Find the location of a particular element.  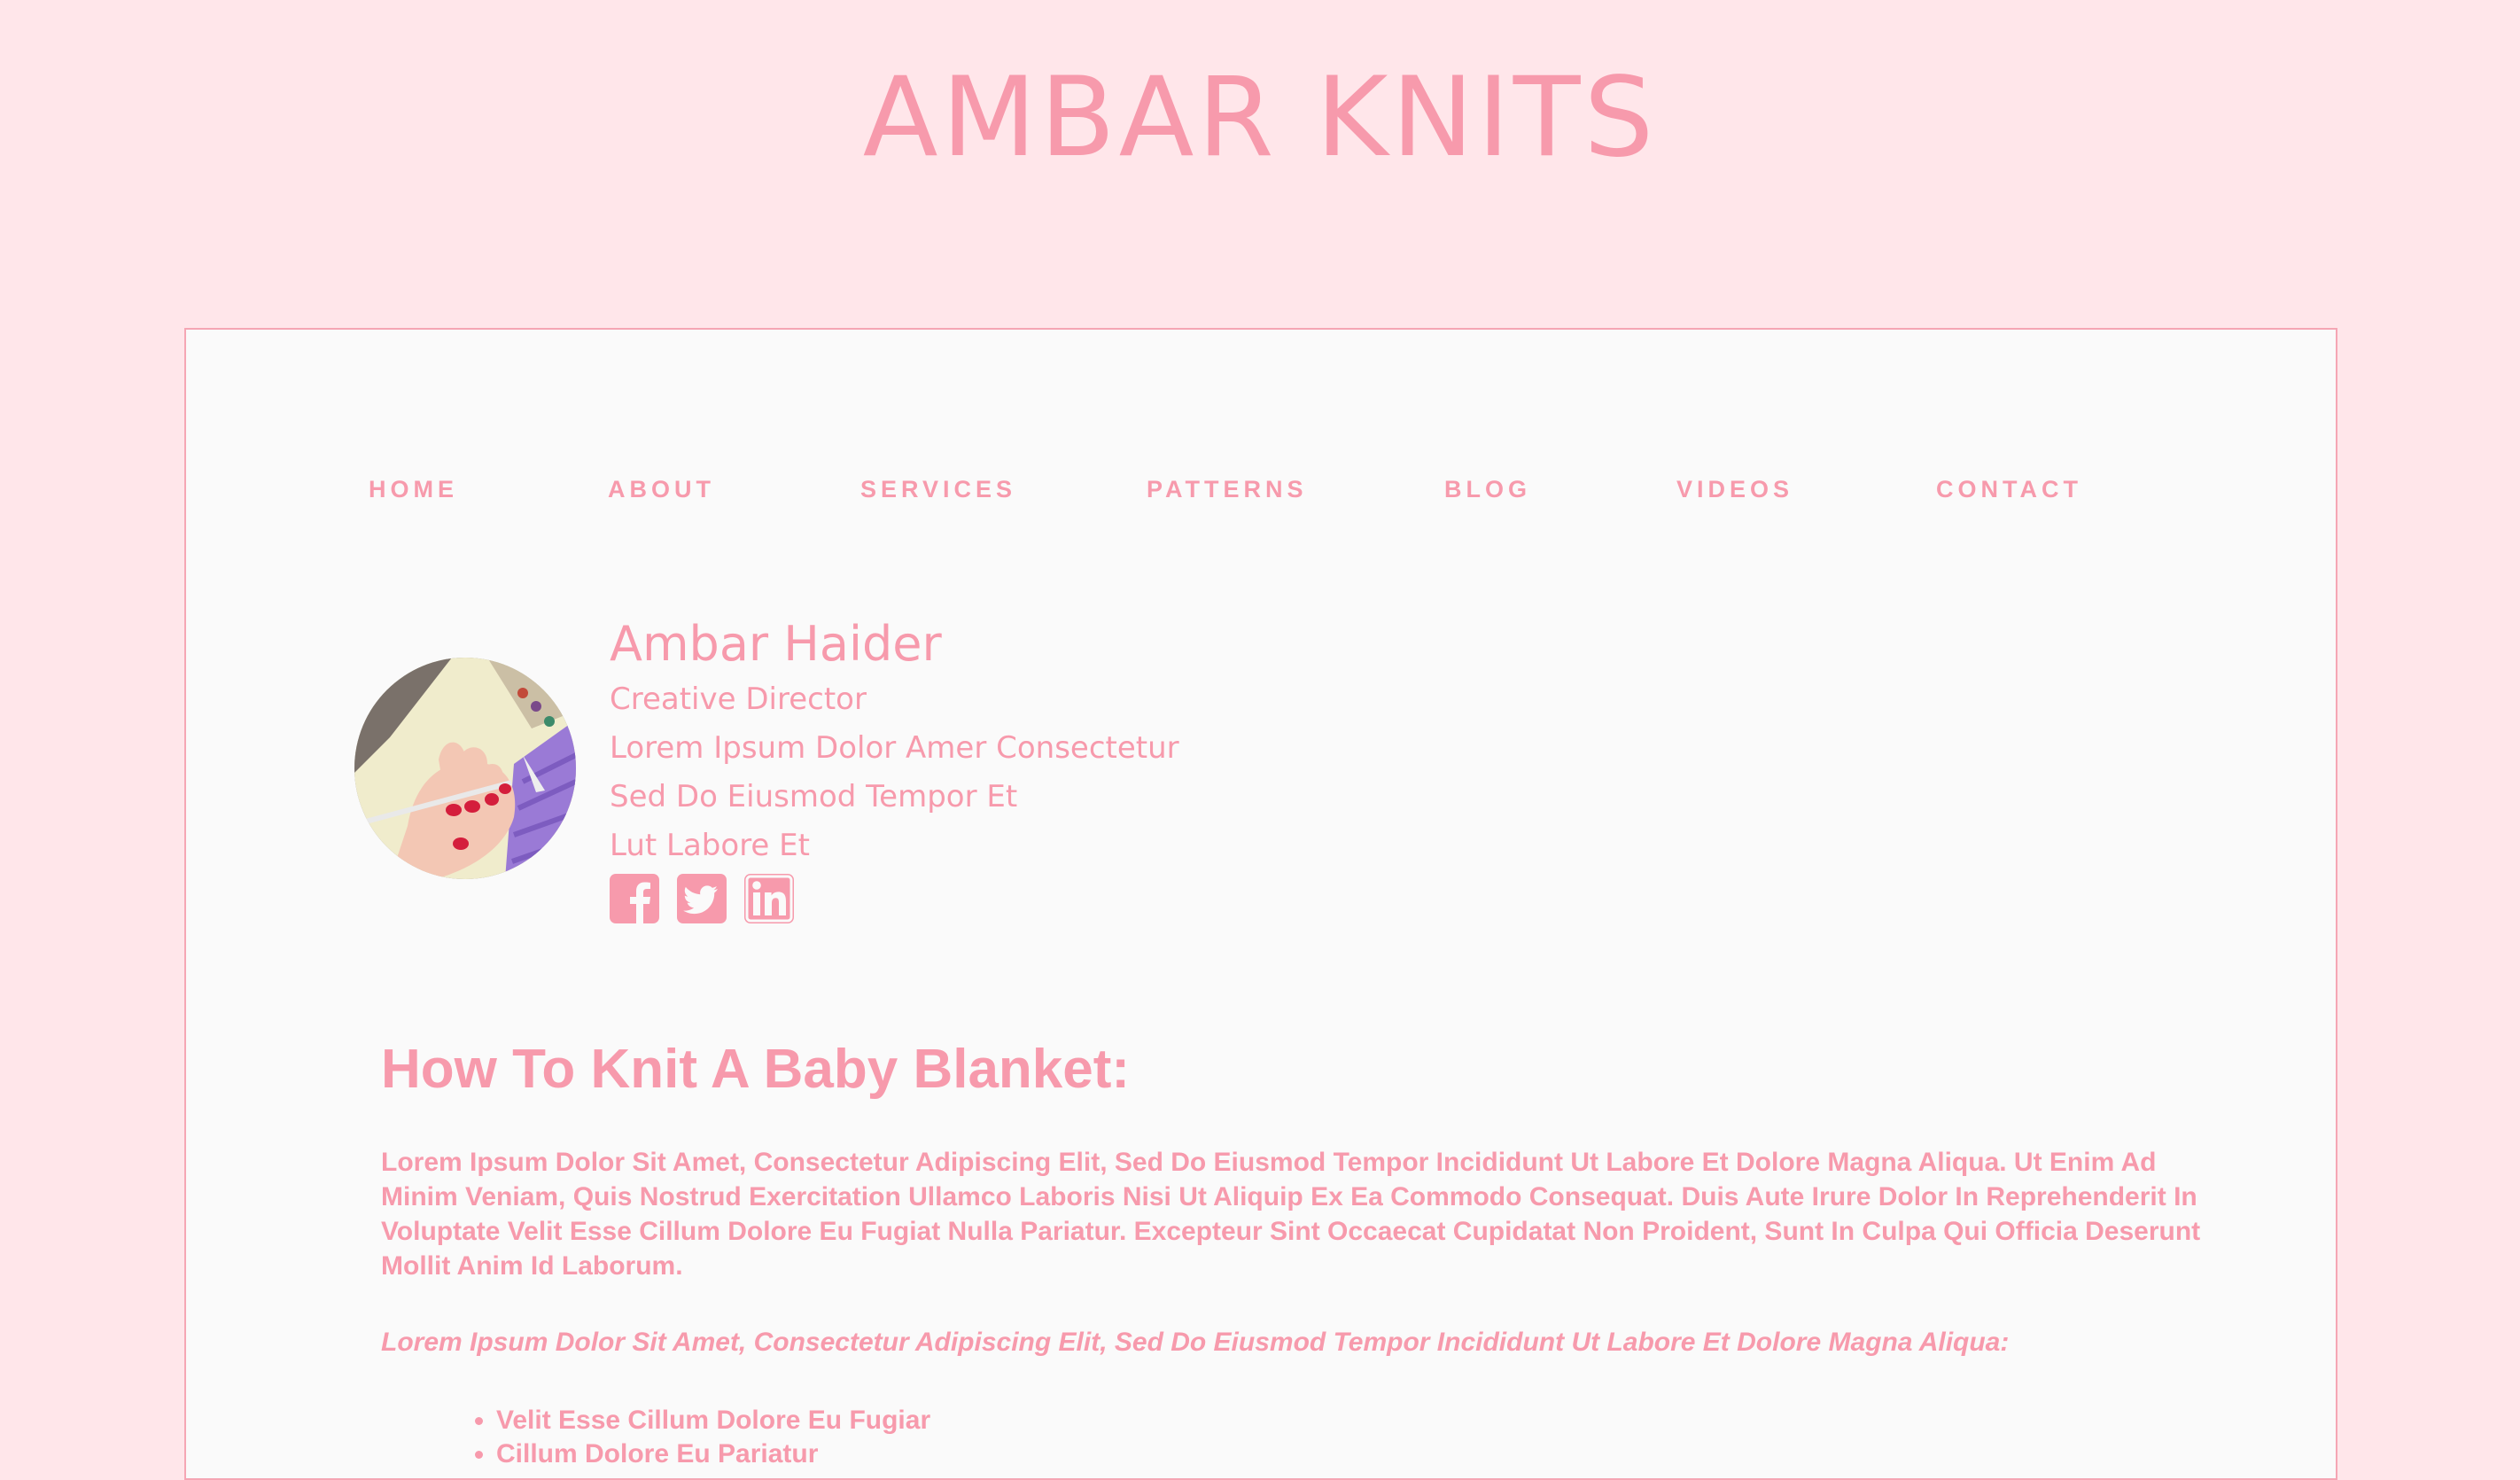

profile-line: Sed Do Eiusmod Tempor Et is located at coordinates (814, 796).